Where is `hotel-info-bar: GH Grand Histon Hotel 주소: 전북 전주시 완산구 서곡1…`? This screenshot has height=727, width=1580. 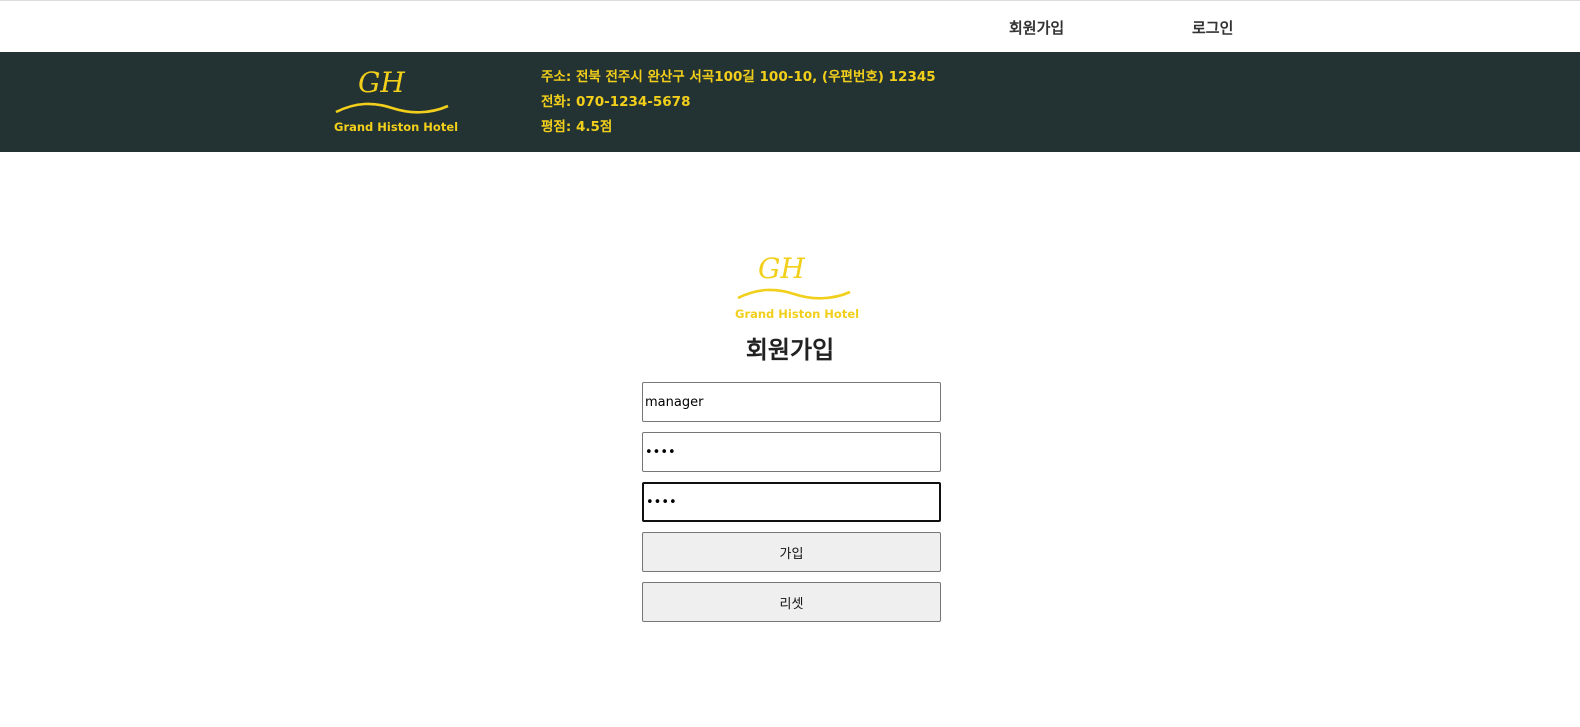 hotel-info-bar: GH Grand Histon Hotel 주소: 전북 전주시 완산구 서곡1… is located at coordinates (790, 102).